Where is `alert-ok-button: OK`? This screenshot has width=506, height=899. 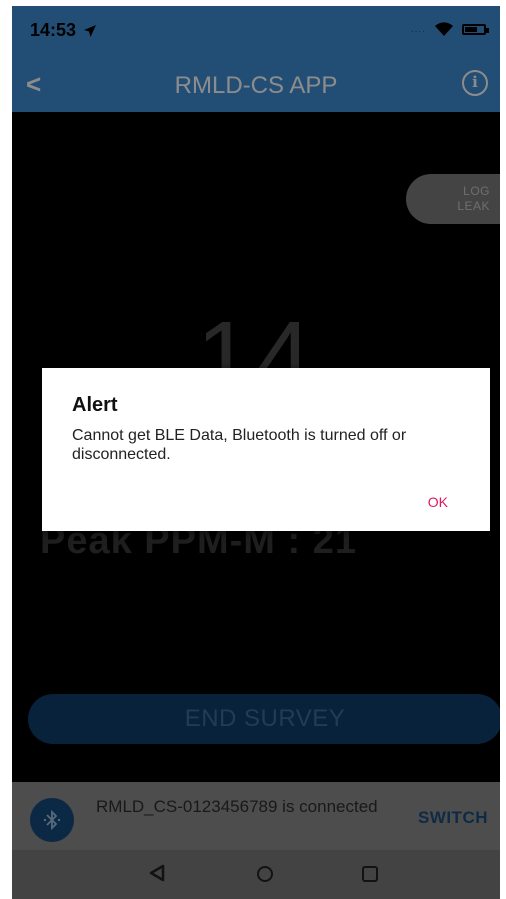 alert-ok-button: OK is located at coordinates (438, 502).